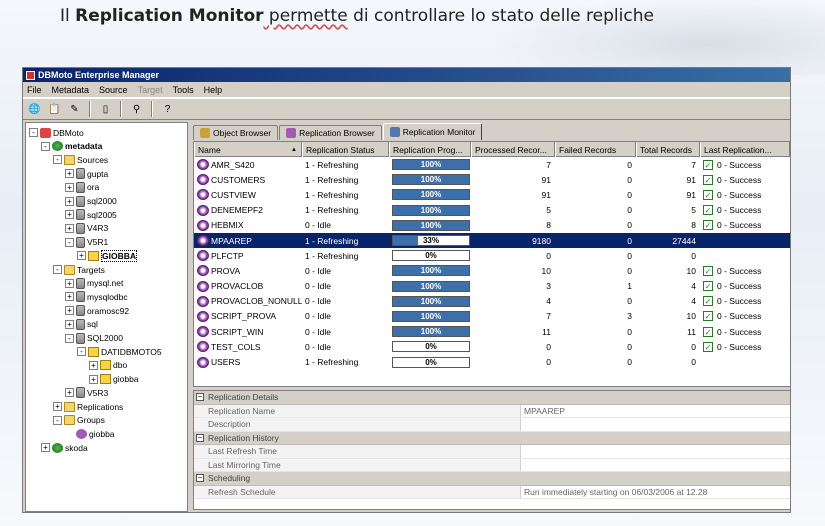 The width and height of the screenshot is (825, 526). What do you see at coordinates (71, 146) in the screenshot?
I see `tree-item: - metadata` at bounding box center [71, 146].